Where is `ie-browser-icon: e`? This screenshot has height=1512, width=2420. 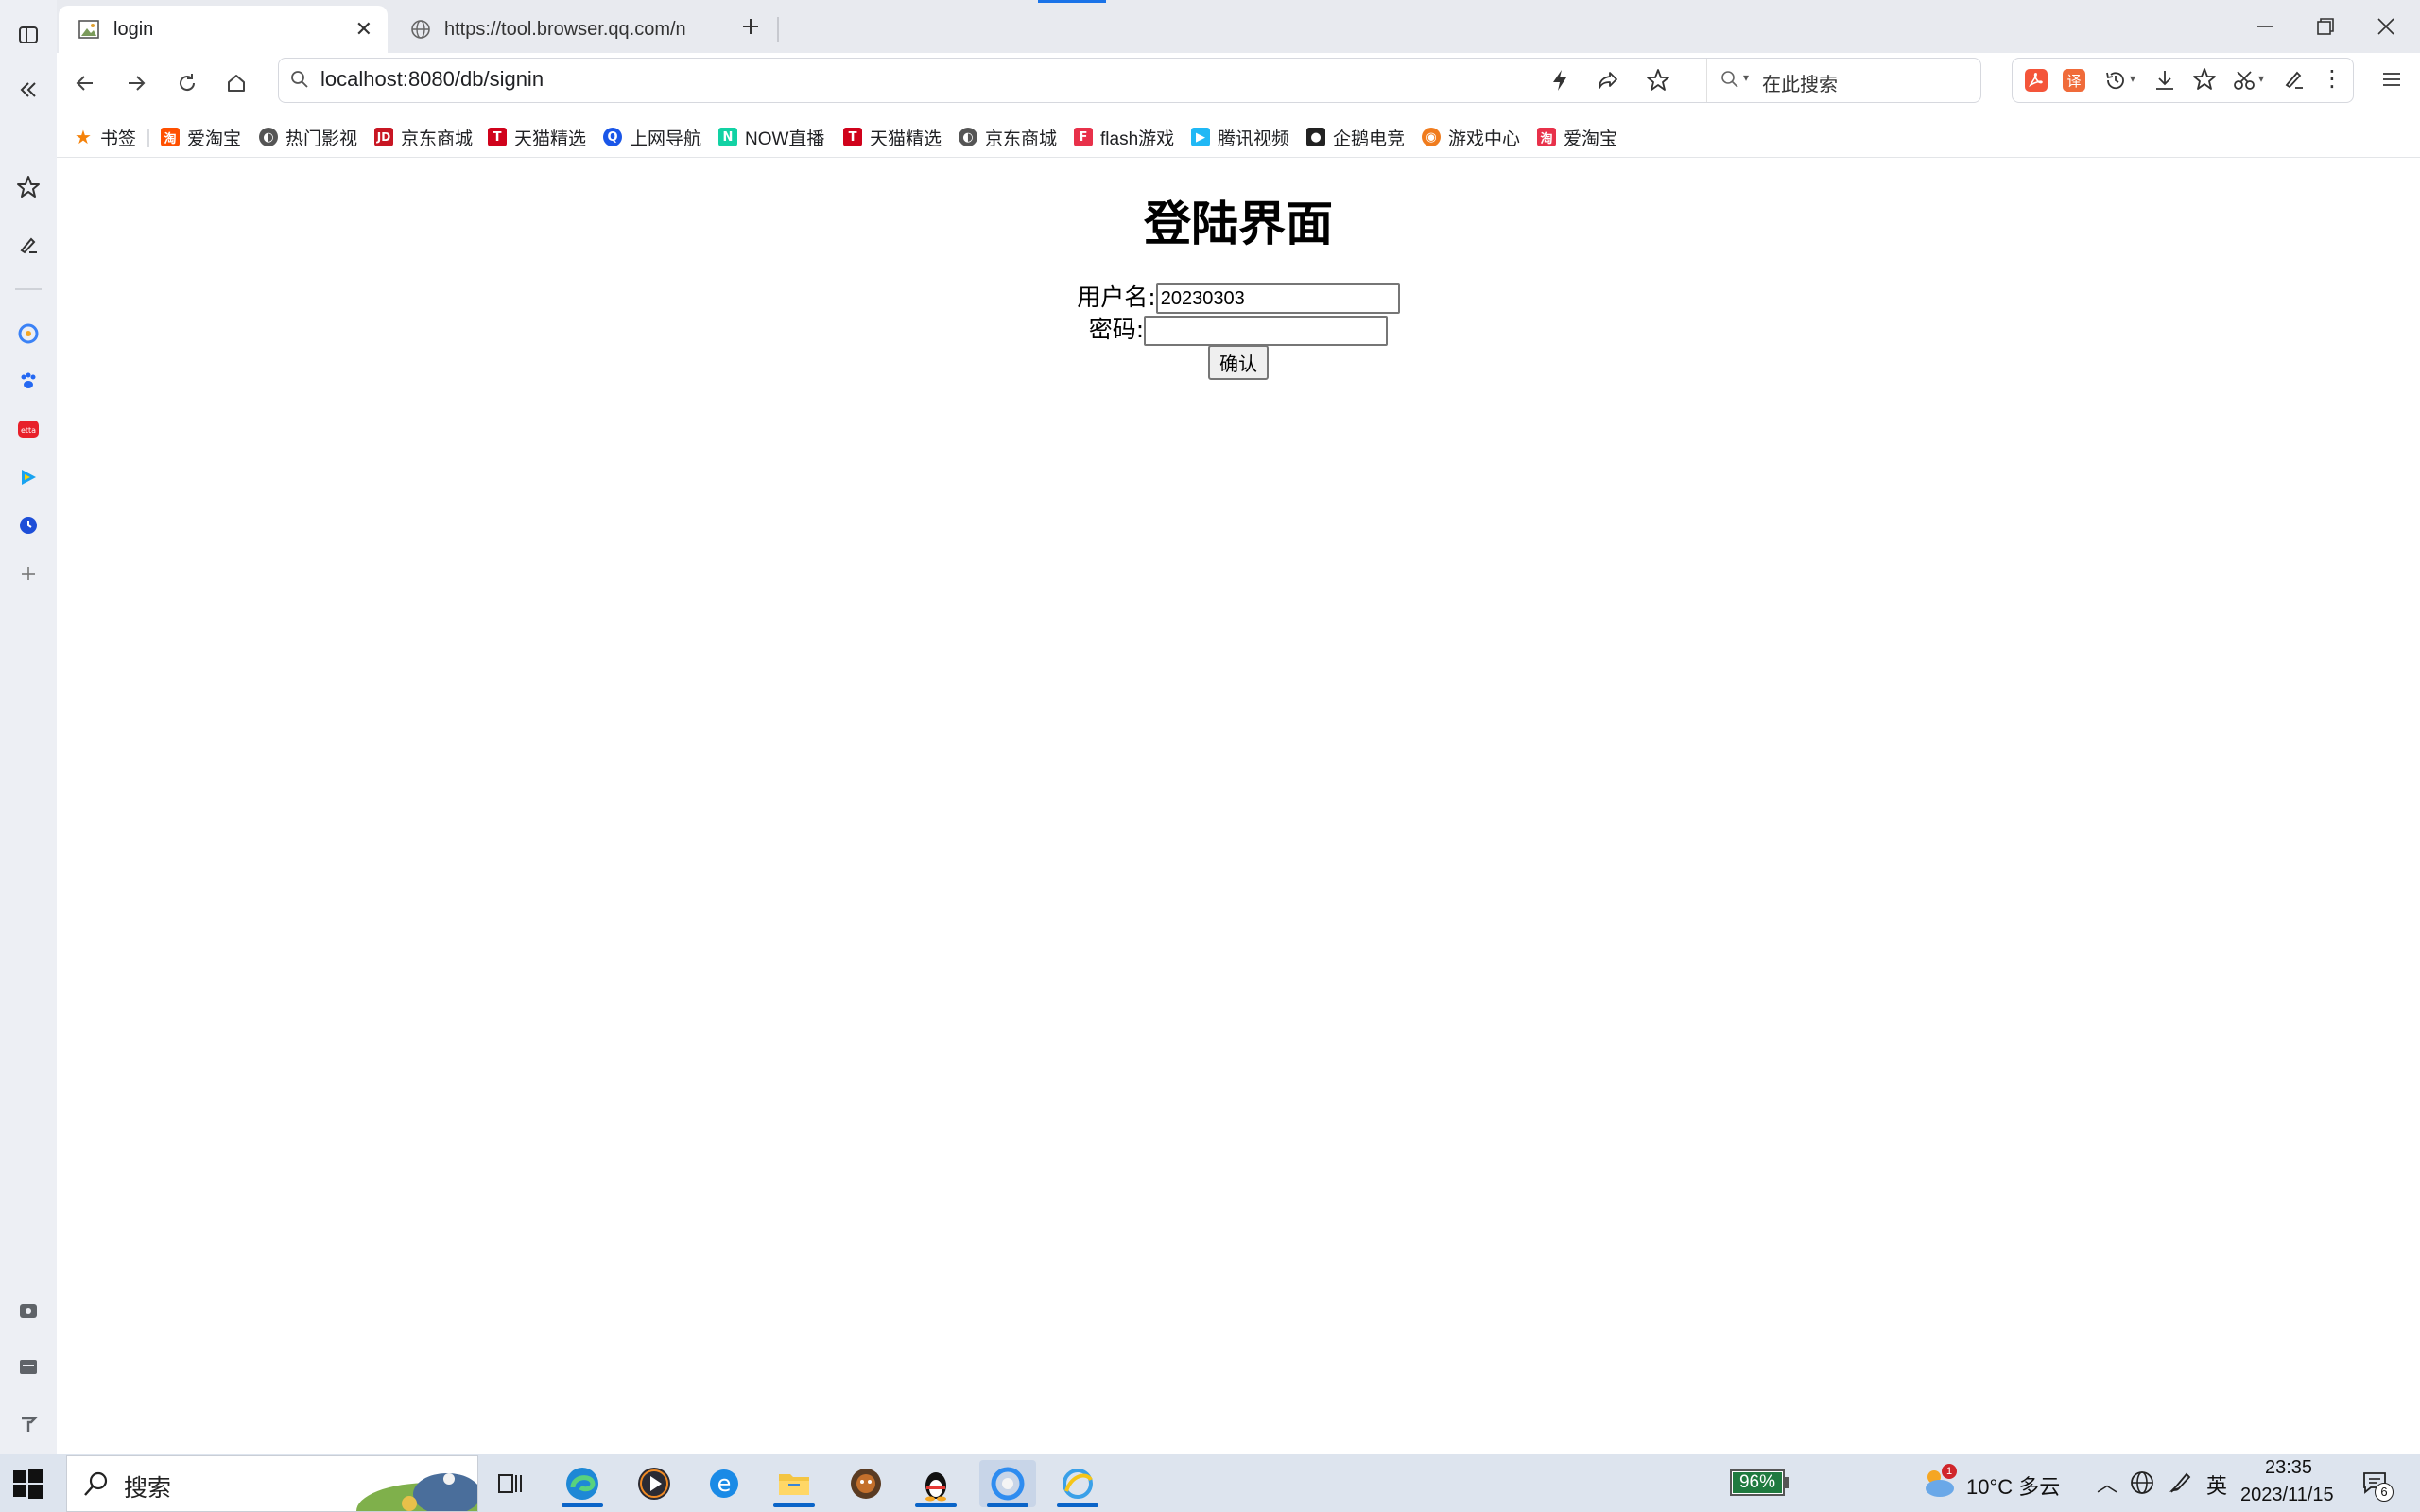
ie-browser-icon: e is located at coordinates (724, 1483).